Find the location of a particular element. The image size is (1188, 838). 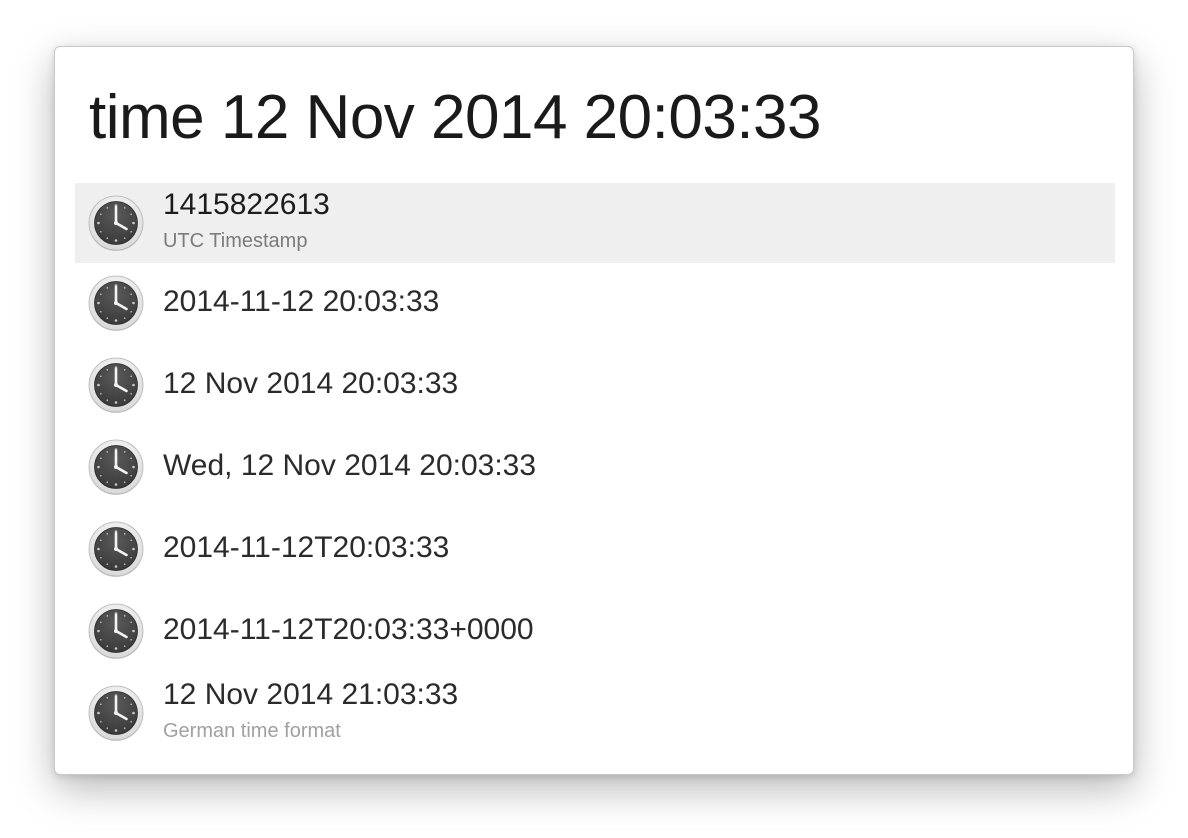

result-item: 1415822613 UTC Timestamp is located at coordinates (595, 223).